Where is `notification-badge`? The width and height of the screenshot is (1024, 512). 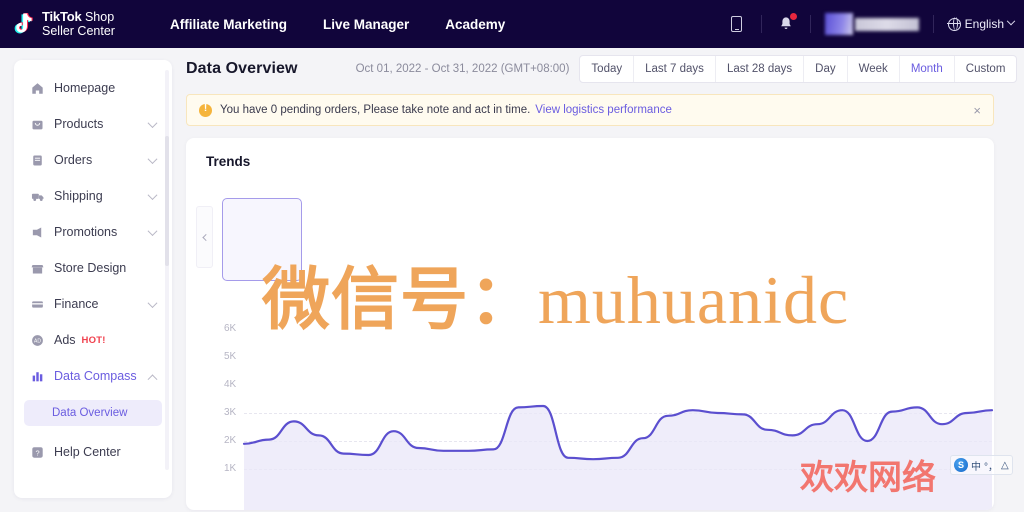
notification-badge is located at coordinates (793, 16).